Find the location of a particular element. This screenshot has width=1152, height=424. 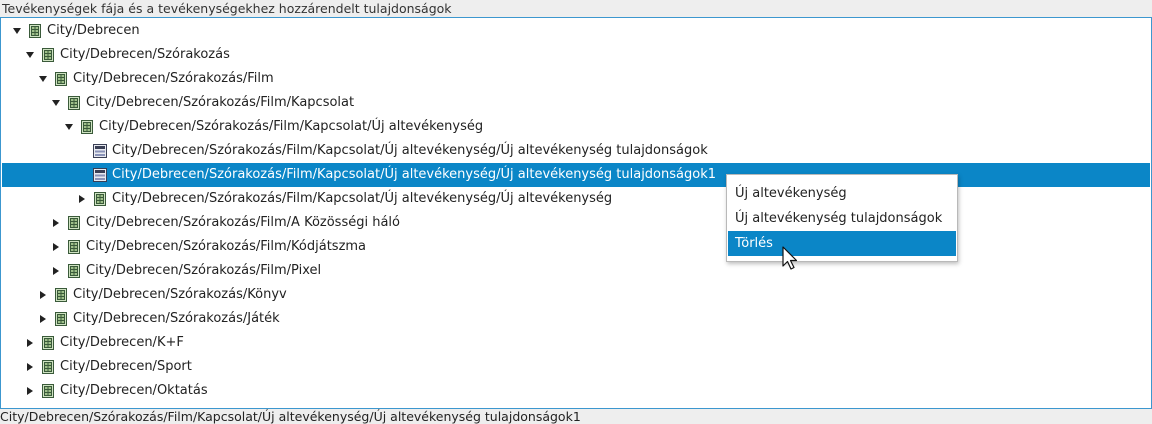

menu-item-delete: Törlés is located at coordinates (842, 243).